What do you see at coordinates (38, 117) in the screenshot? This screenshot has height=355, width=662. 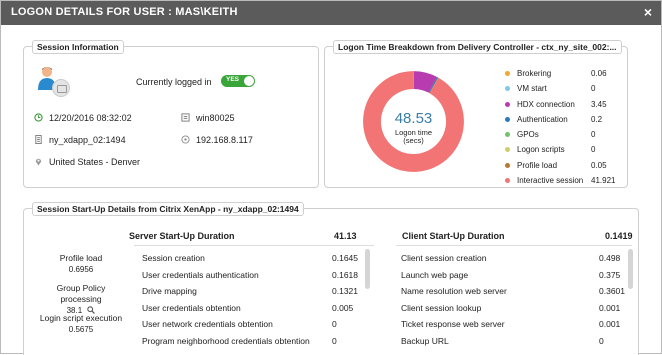 I see `clock-login-icon` at bounding box center [38, 117].